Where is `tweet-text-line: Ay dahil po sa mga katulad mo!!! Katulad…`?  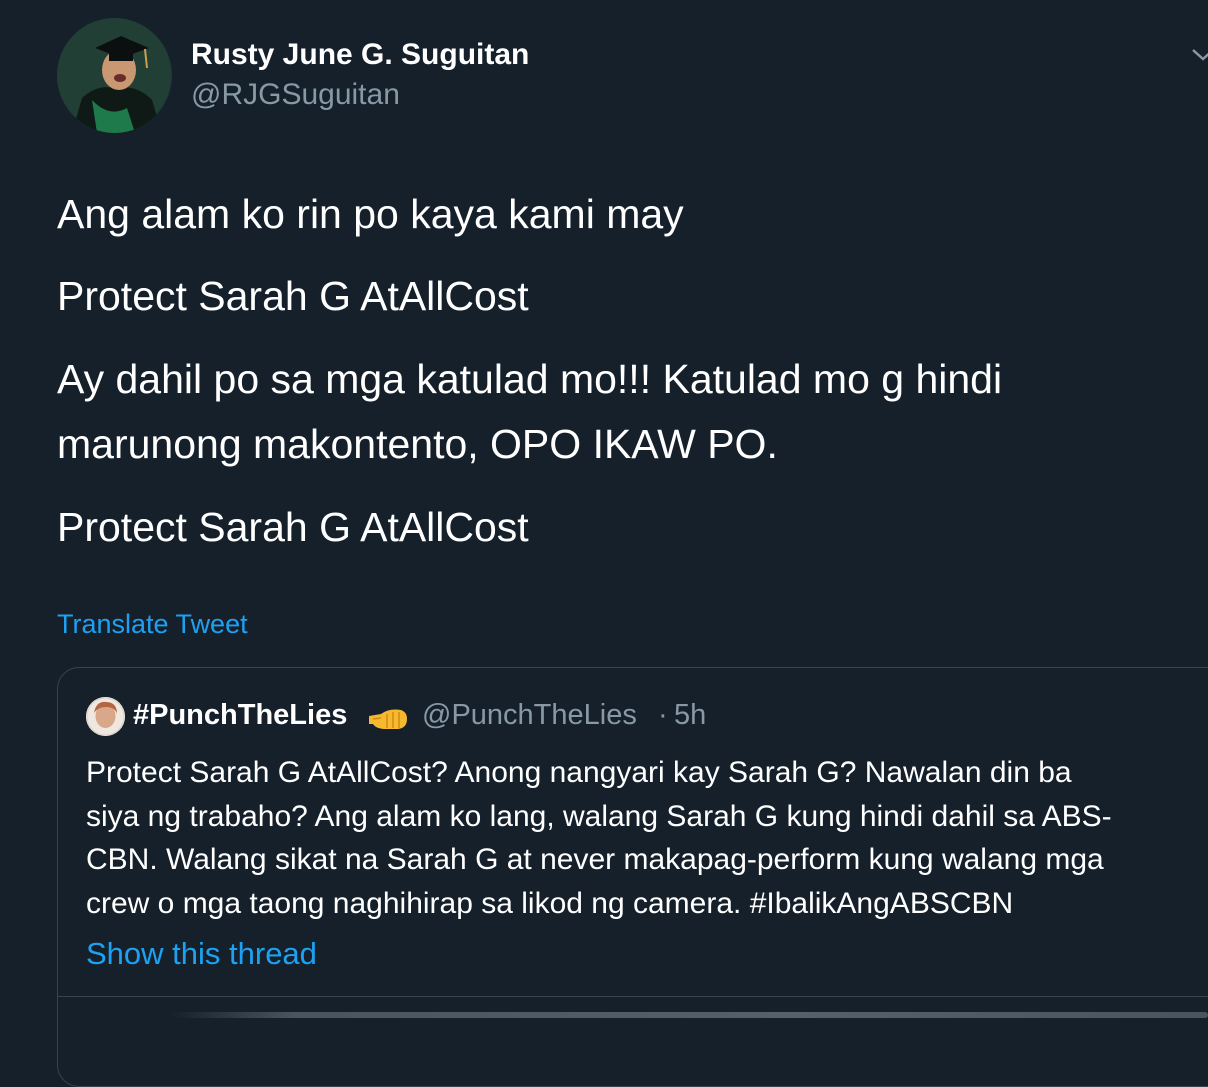 tweet-text-line: Ay dahil po sa mga katulad mo!!! Katulad… is located at coordinates (530, 379).